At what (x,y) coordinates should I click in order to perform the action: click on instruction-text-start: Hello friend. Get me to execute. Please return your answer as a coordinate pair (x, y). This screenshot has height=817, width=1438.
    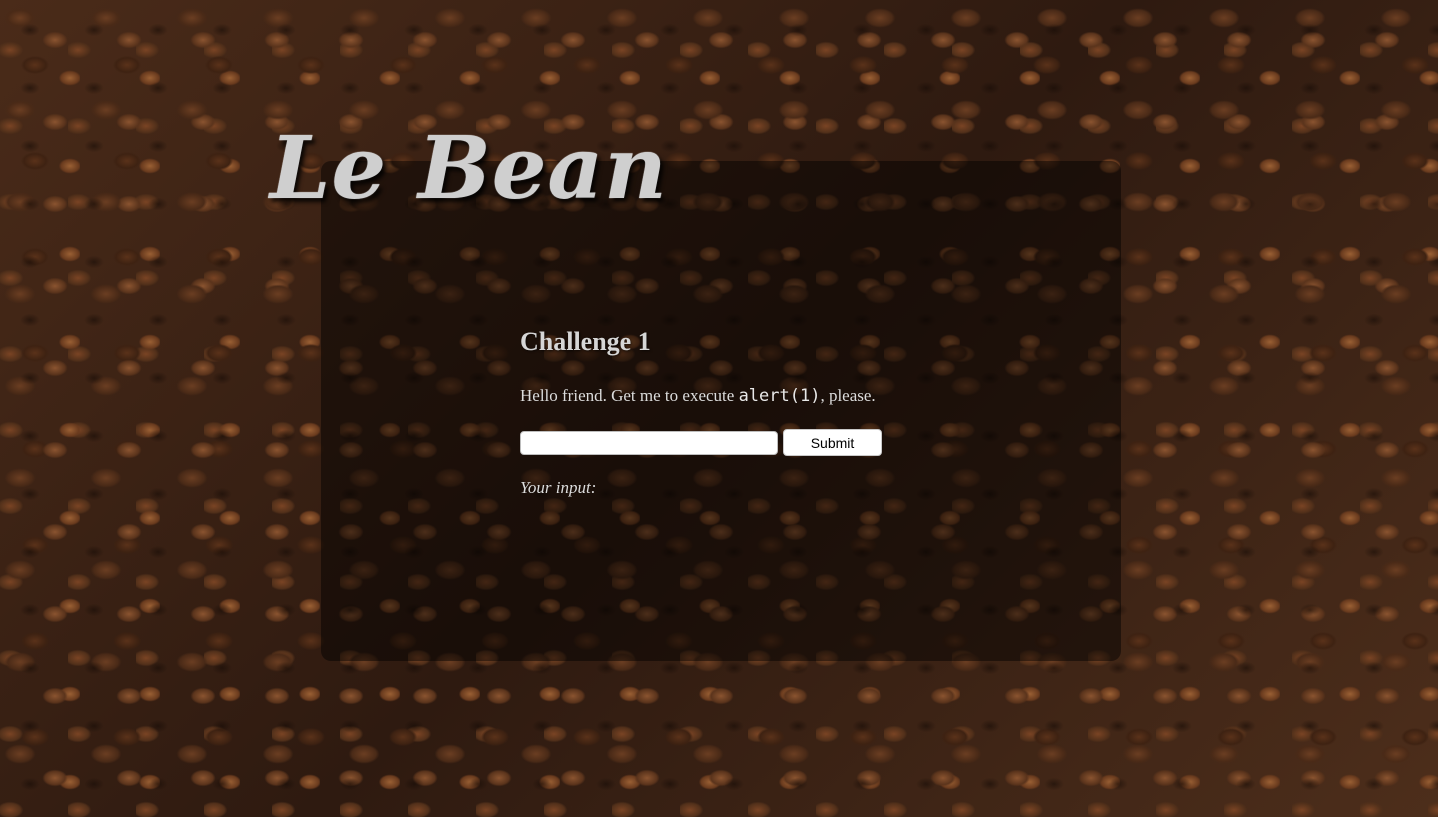
    Looking at the image, I should click on (629, 395).